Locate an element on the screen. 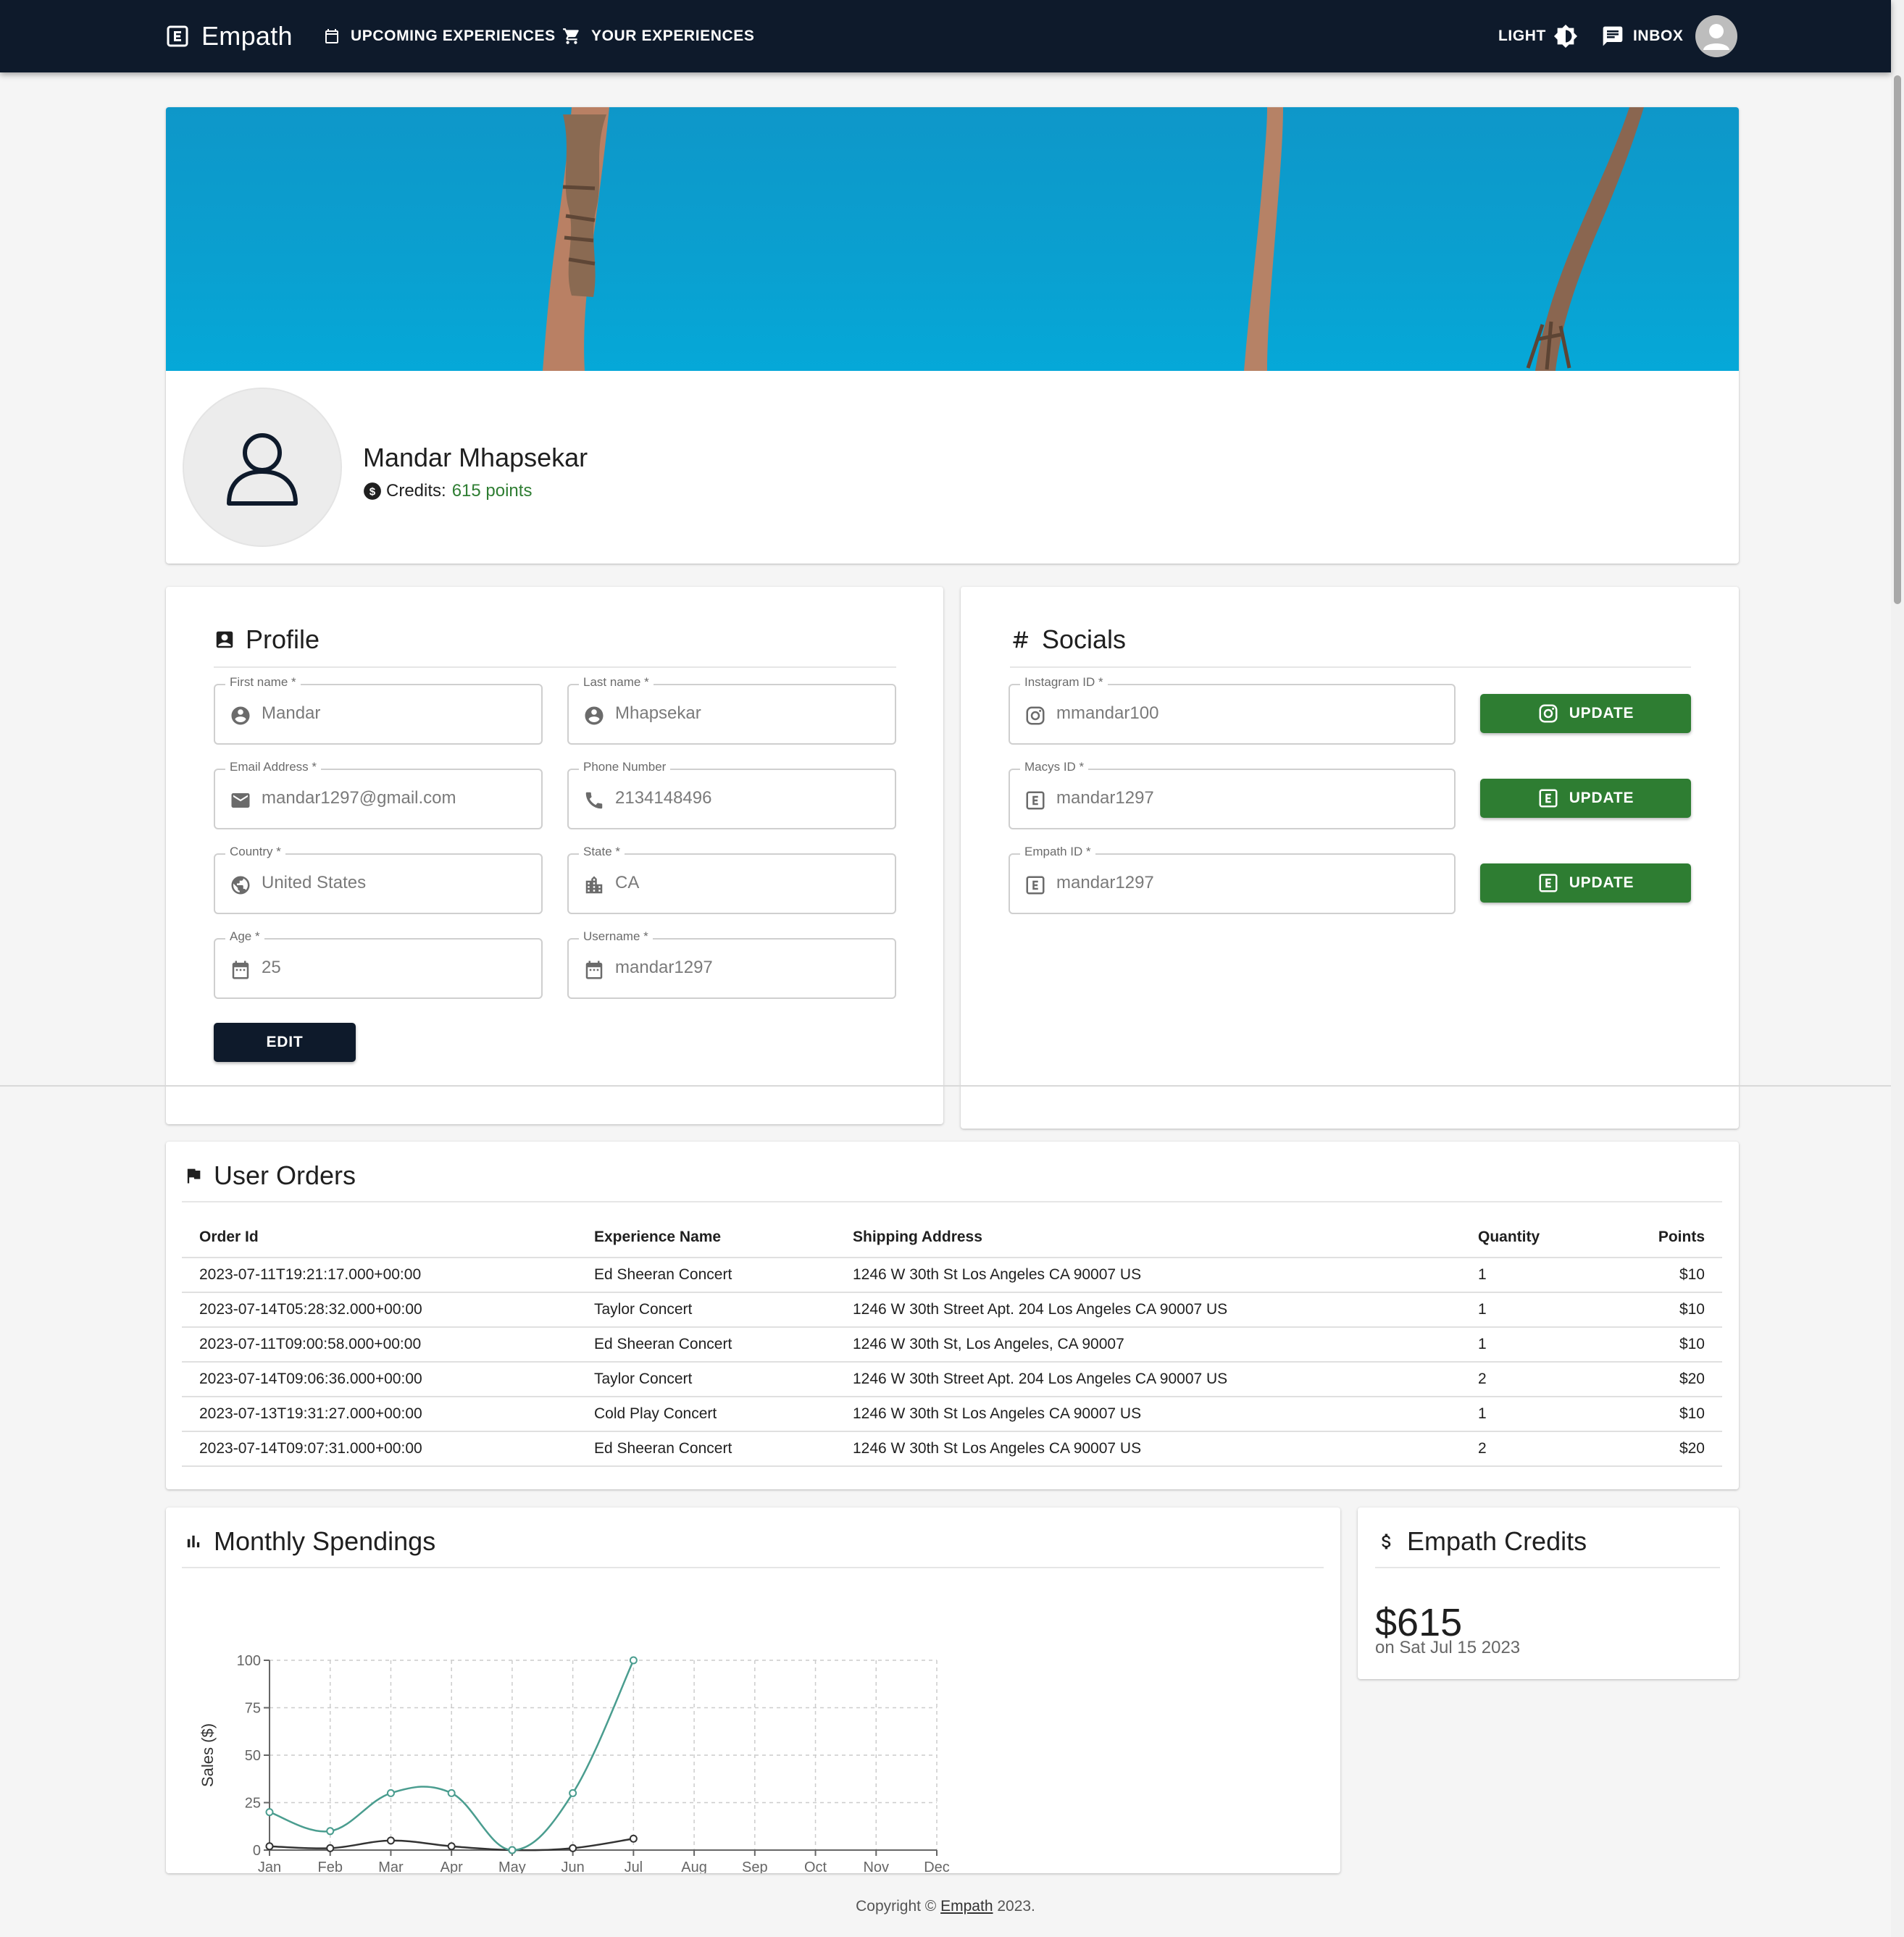 This screenshot has width=1904, height=1937. nav-your-experiences: YOUR EXPERIENCES is located at coordinates (658, 36).